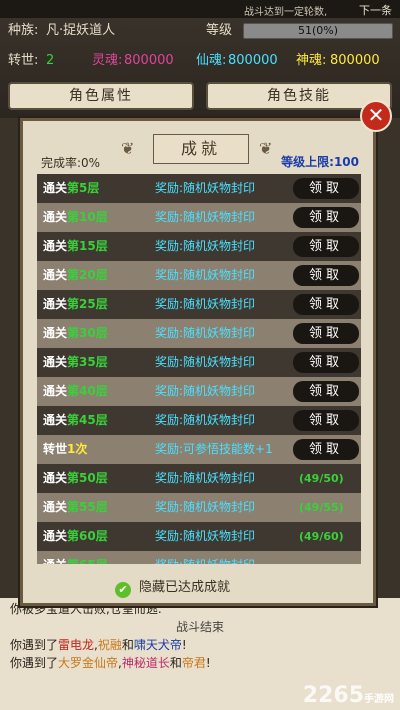 This screenshot has height=710, width=400. What do you see at coordinates (75, 275) in the screenshot?
I see `achievement-condition: 通关第20层` at bounding box center [75, 275].